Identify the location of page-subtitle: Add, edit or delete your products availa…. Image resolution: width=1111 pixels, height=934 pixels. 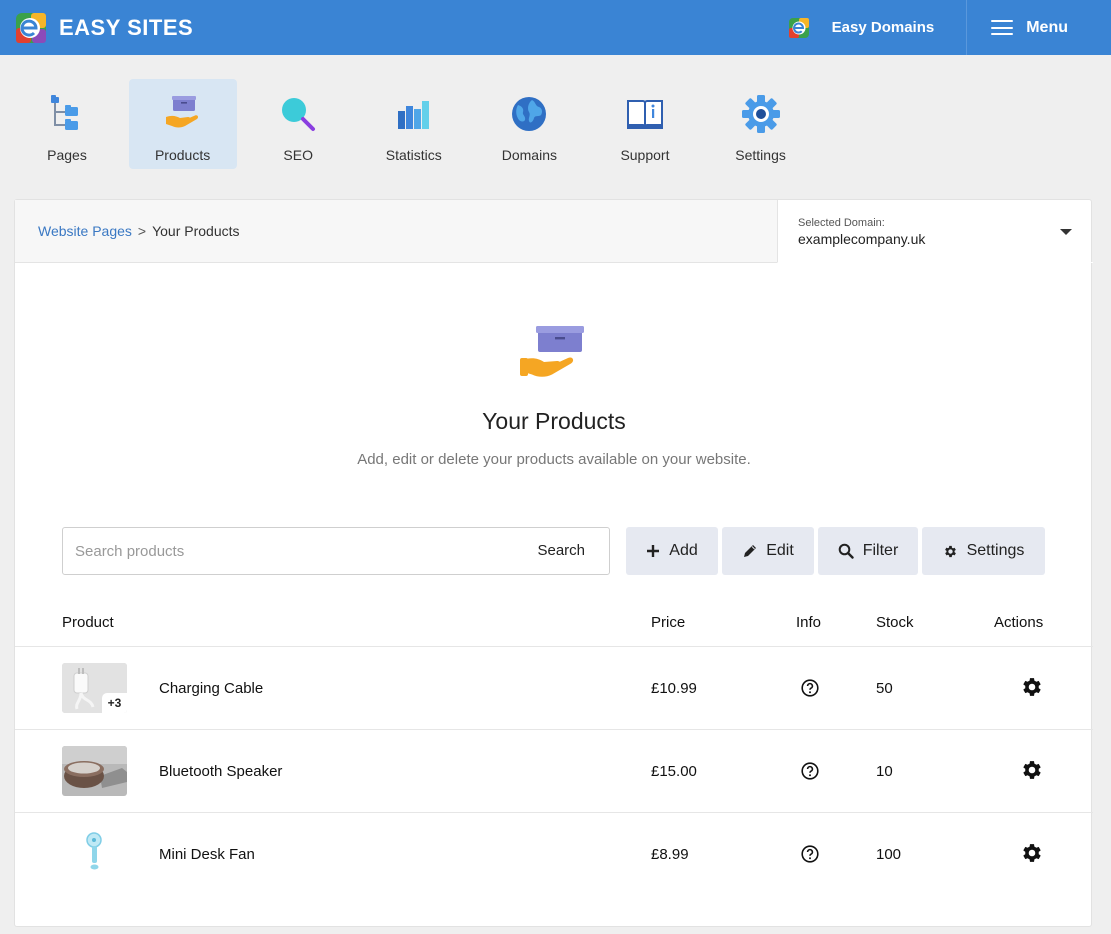
(554, 459).